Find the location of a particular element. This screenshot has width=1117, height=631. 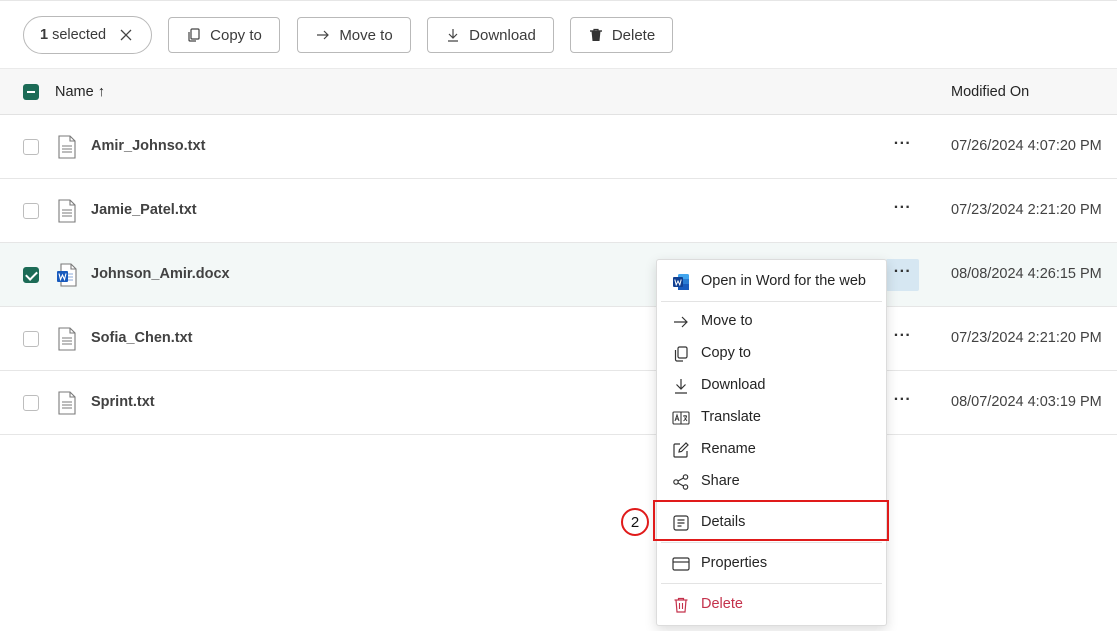

annotation-step-badge: 2 is located at coordinates (635, 522).